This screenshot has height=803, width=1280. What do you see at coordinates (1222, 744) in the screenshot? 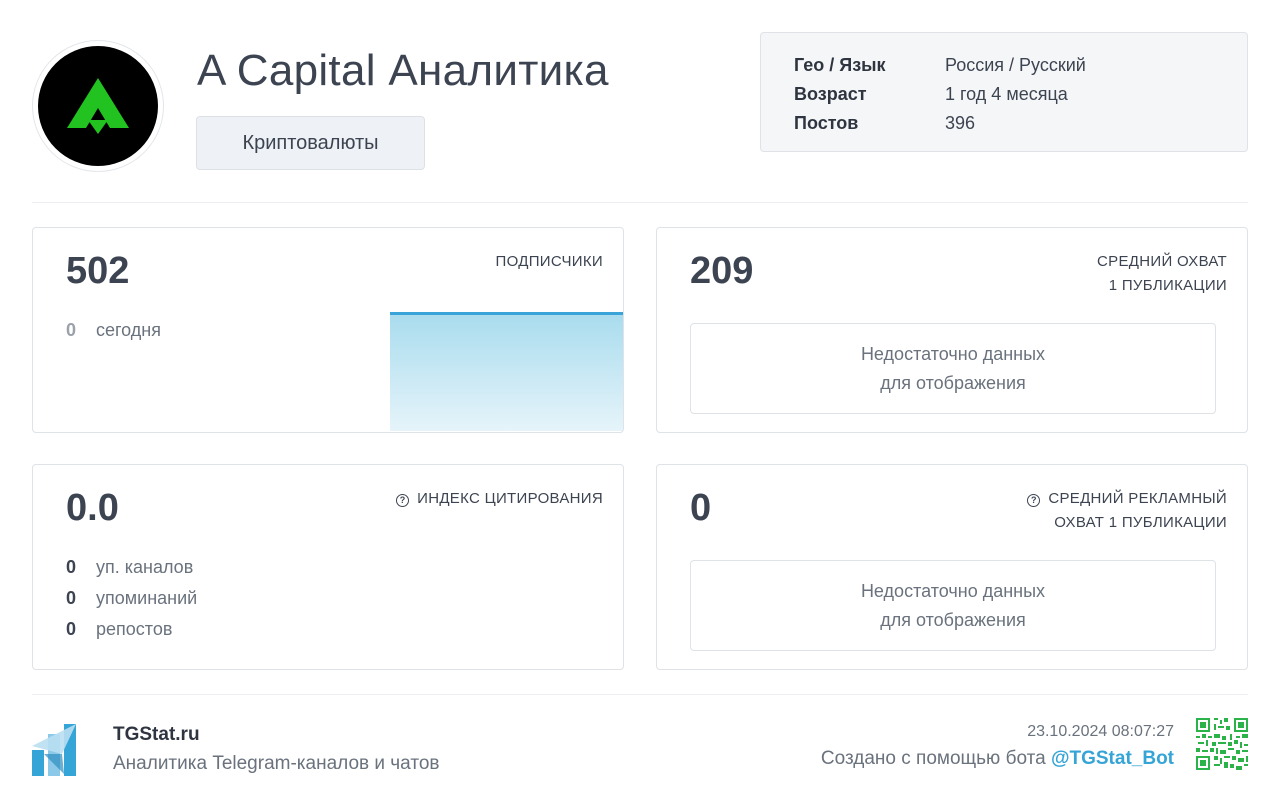
I see `qr-code-icon` at bounding box center [1222, 744].